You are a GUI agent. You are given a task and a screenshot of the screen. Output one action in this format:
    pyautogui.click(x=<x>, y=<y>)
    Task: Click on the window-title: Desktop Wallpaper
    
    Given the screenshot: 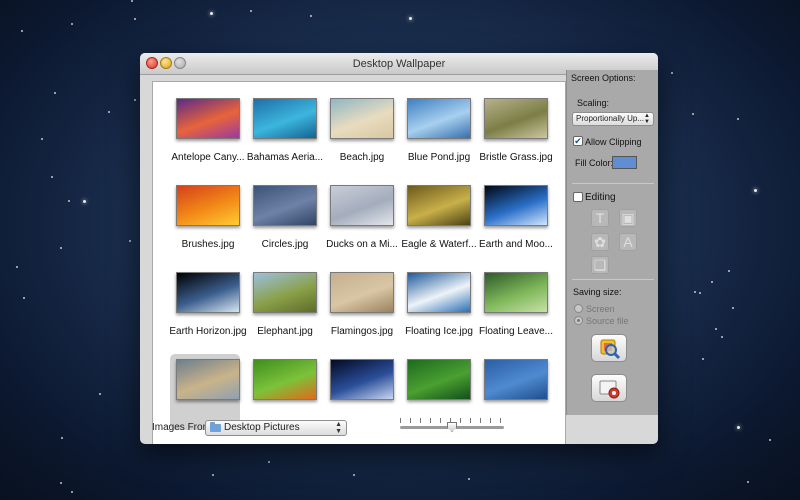 What is the action you would take?
    pyautogui.click(x=399, y=64)
    